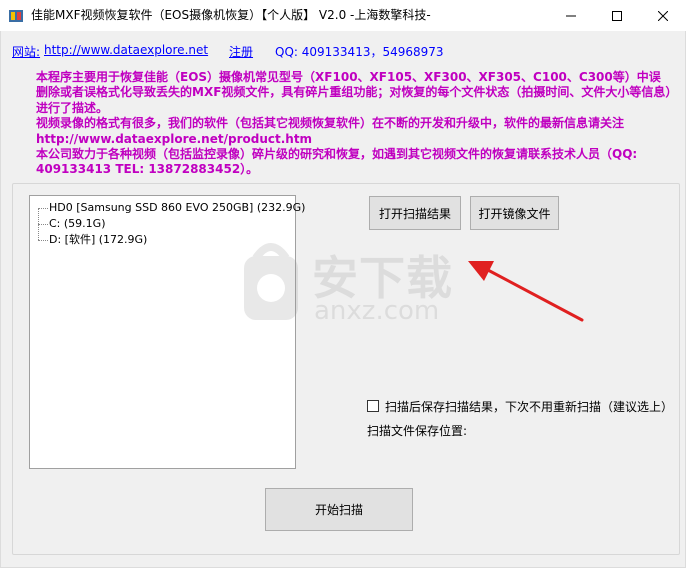 This screenshot has width=686, height=568. What do you see at coordinates (415, 213) in the screenshot?
I see `open-scan-result-button: 打开扫描结果` at bounding box center [415, 213].